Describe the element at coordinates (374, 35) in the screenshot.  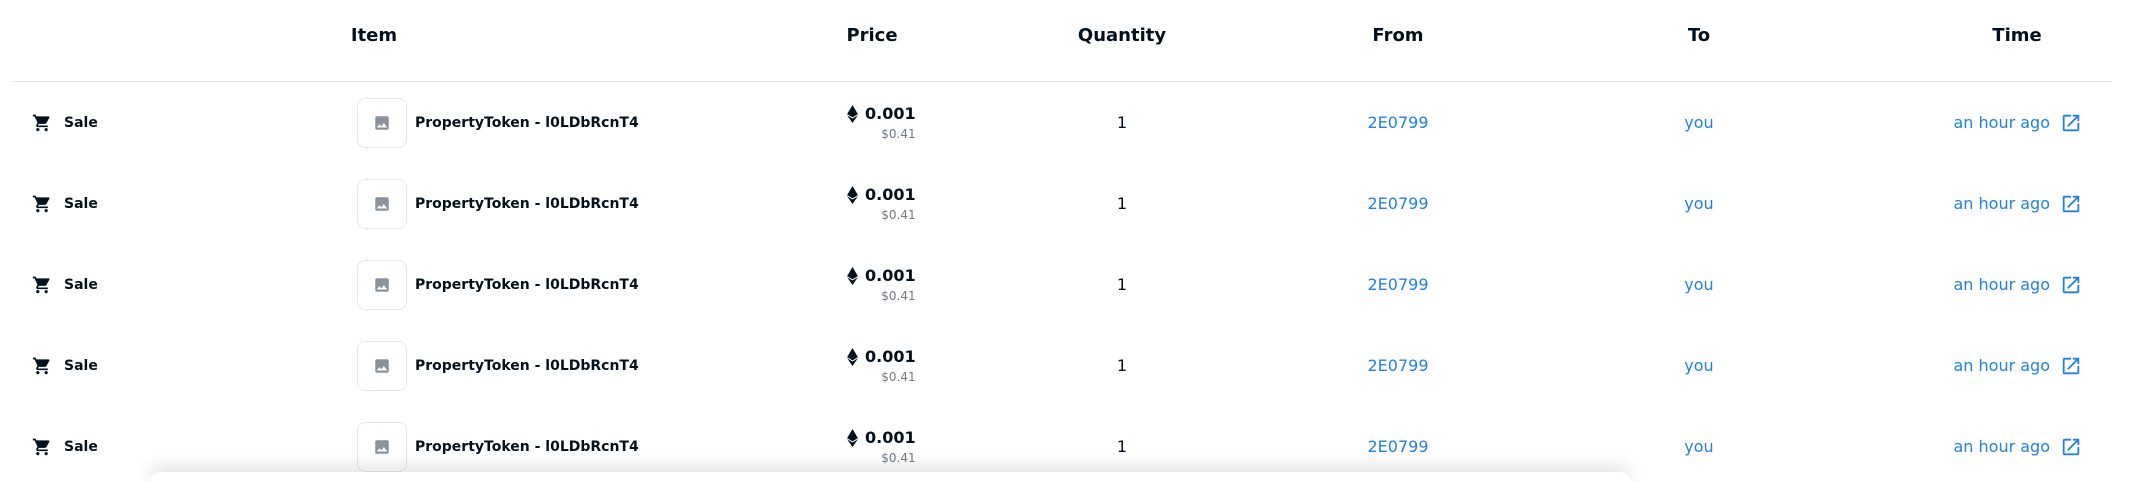
I see `header-item: Item` at that location.